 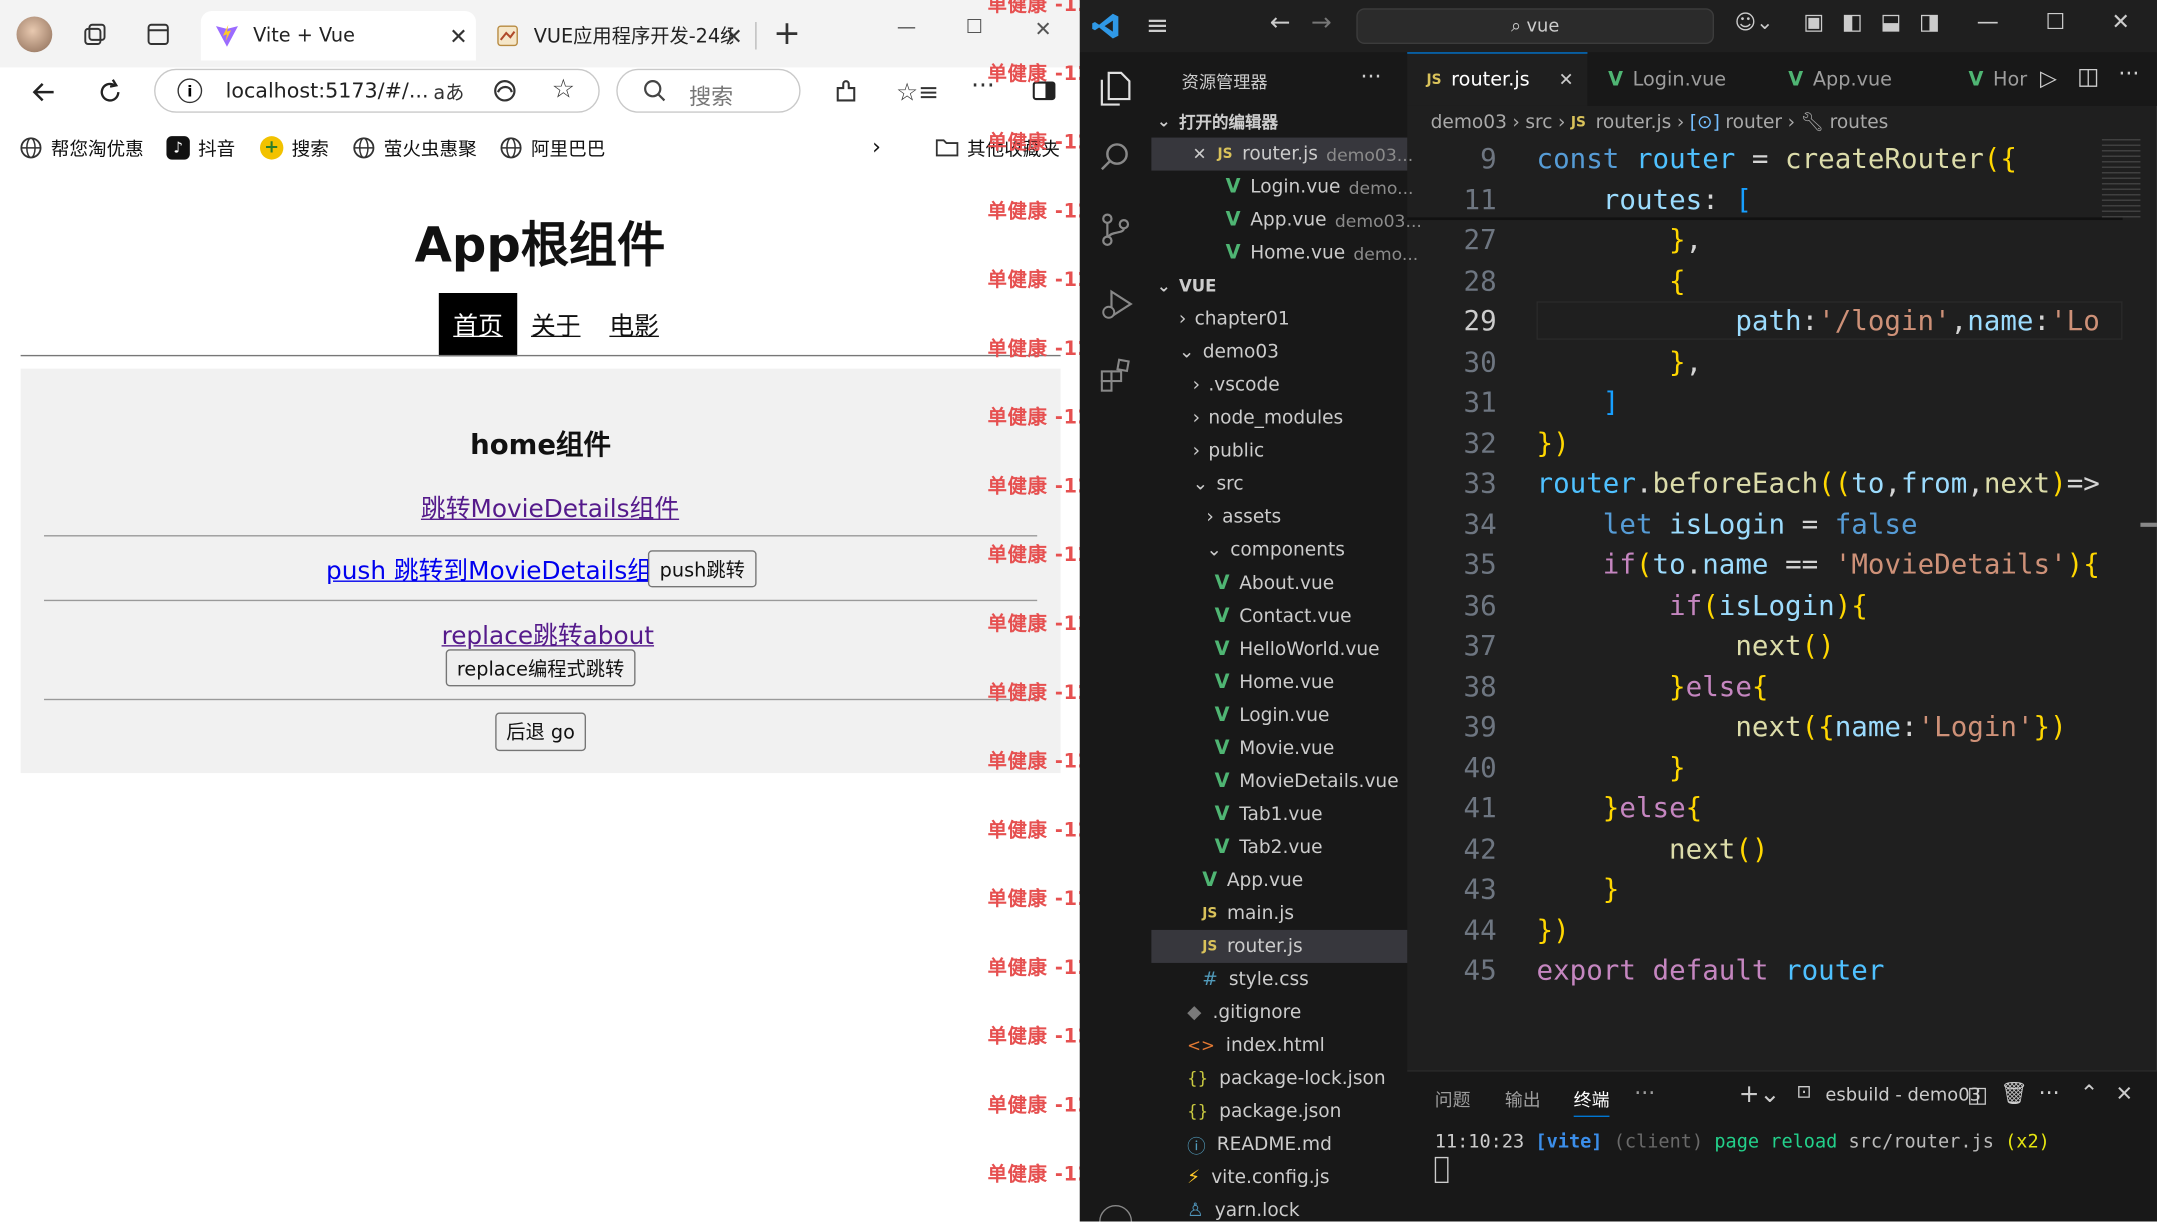 What do you see at coordinates (2088, 77) in the screenshot?
I see `split-editor-icon: ◫` at bounding box center [2088, 77].